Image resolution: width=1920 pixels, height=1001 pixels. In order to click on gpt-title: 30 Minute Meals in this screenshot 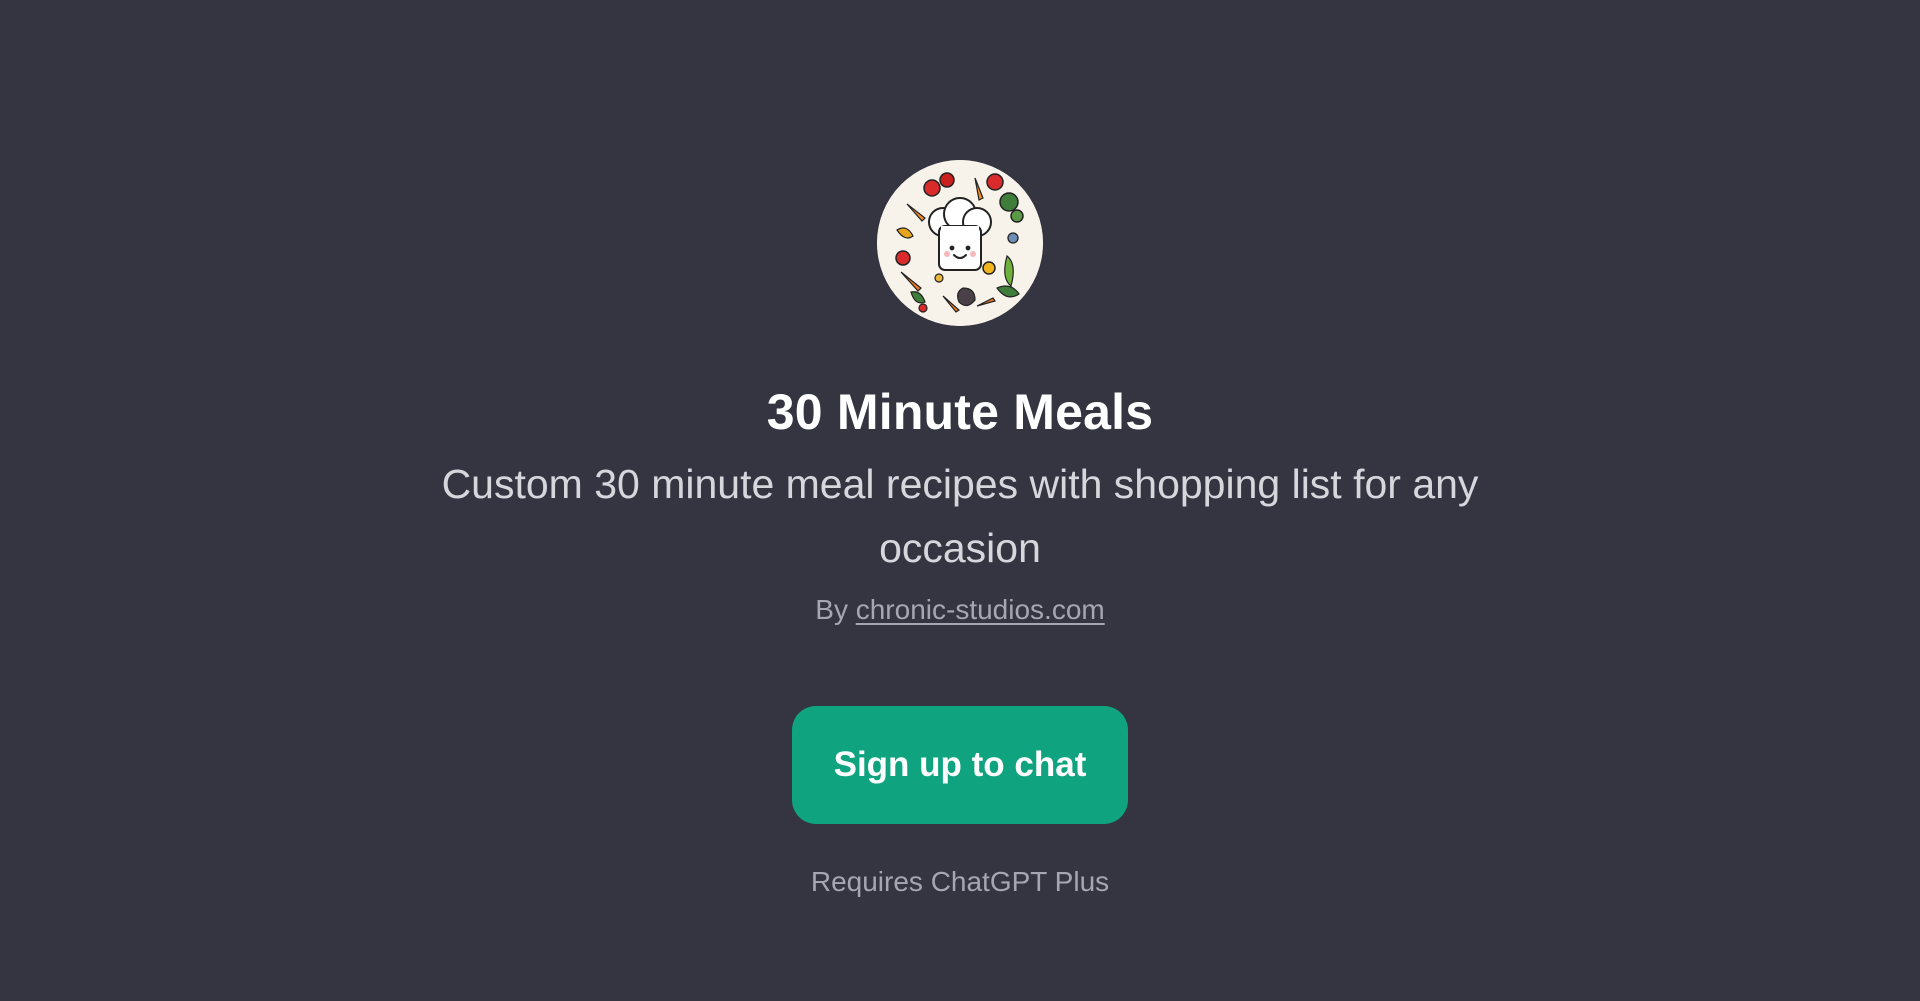, I will do `click(960, 412)`.